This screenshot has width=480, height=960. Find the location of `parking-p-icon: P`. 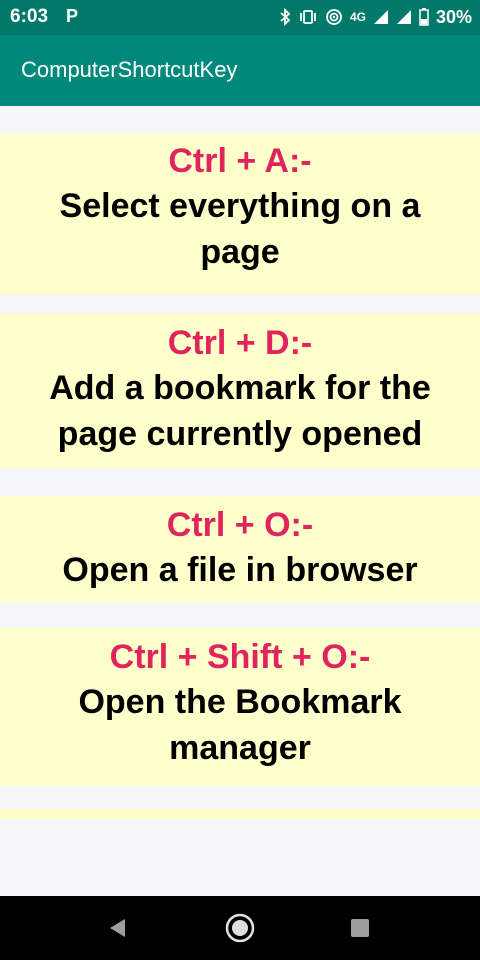

parking-p-icon: P is located at coordinates (72, 16).